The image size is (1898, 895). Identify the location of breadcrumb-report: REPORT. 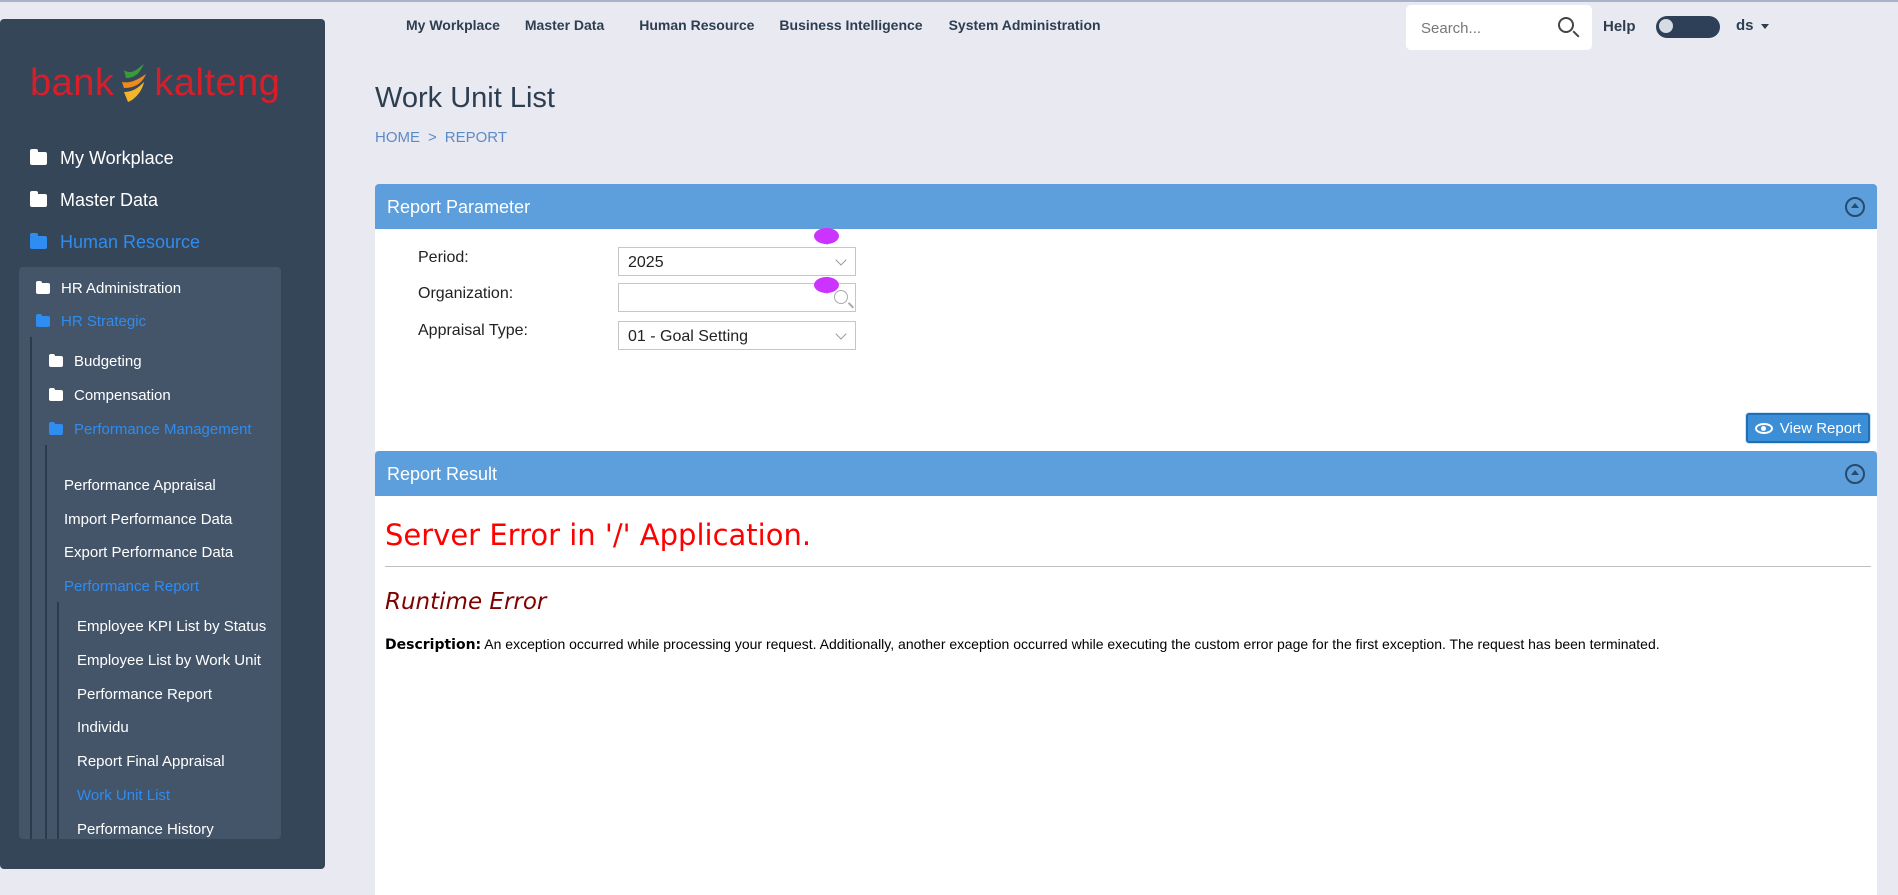
(476, 137).